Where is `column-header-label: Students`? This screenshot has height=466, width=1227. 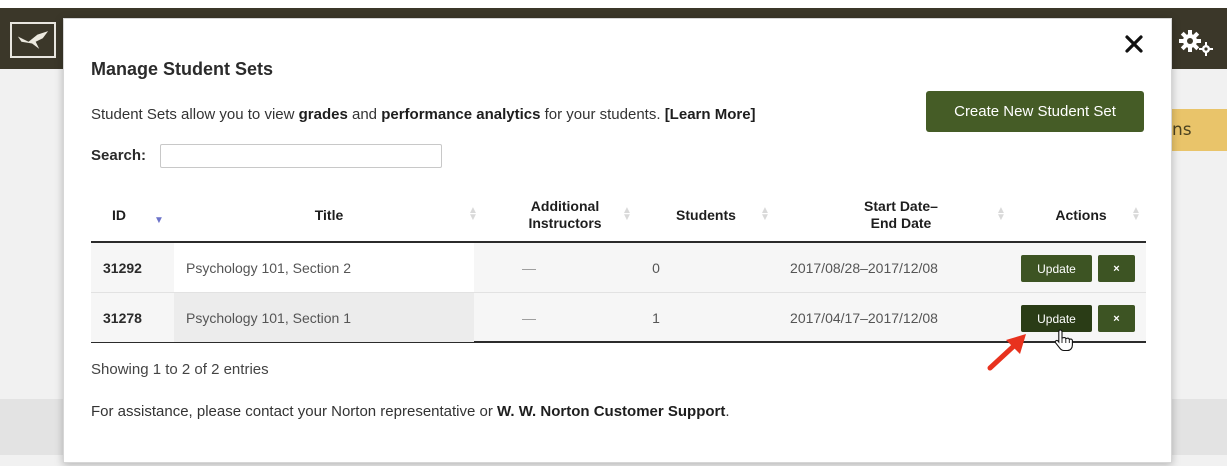
column-header-label: Students is located at coordinates (706, 214).